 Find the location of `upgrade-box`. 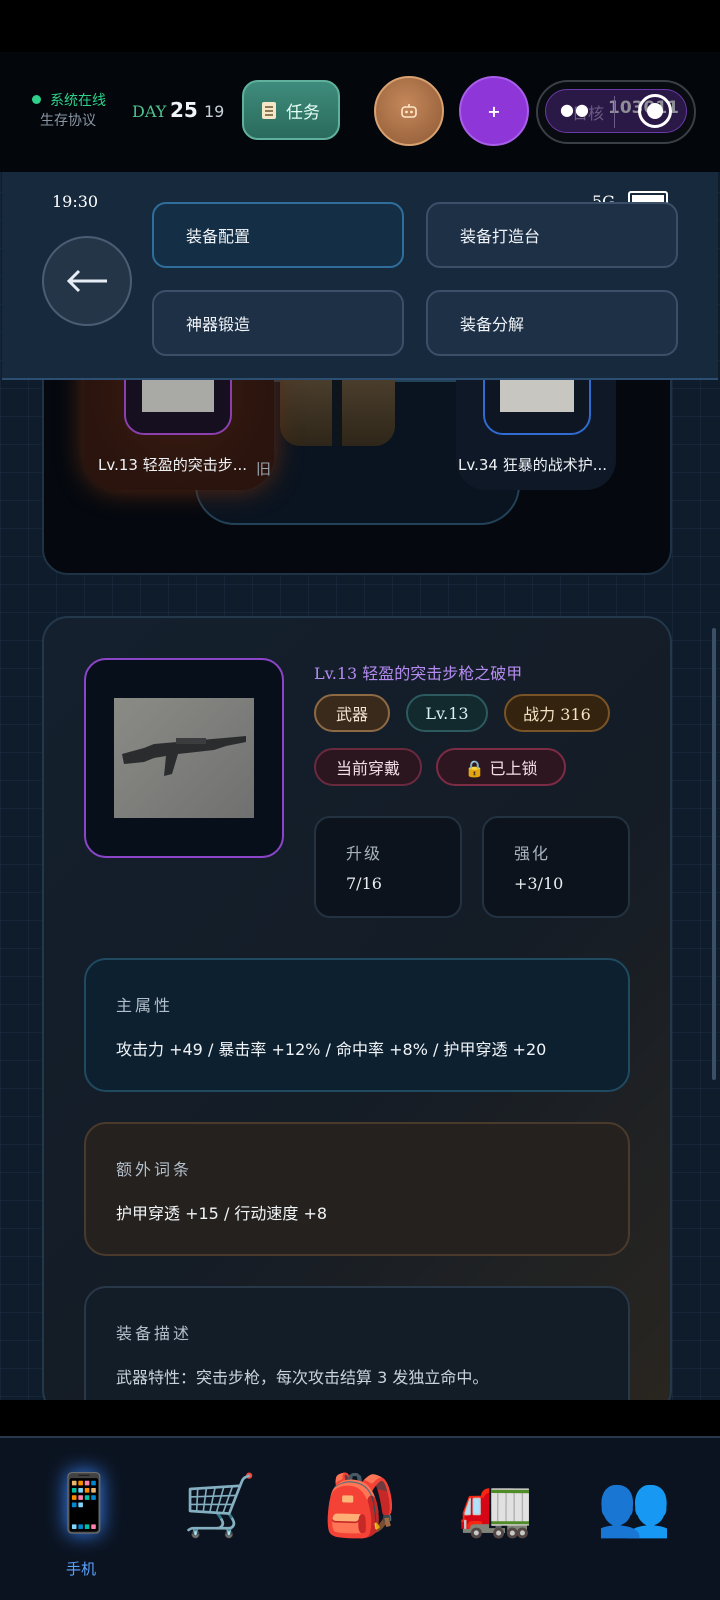

upgrade-box is located at coordinates (388, 867).